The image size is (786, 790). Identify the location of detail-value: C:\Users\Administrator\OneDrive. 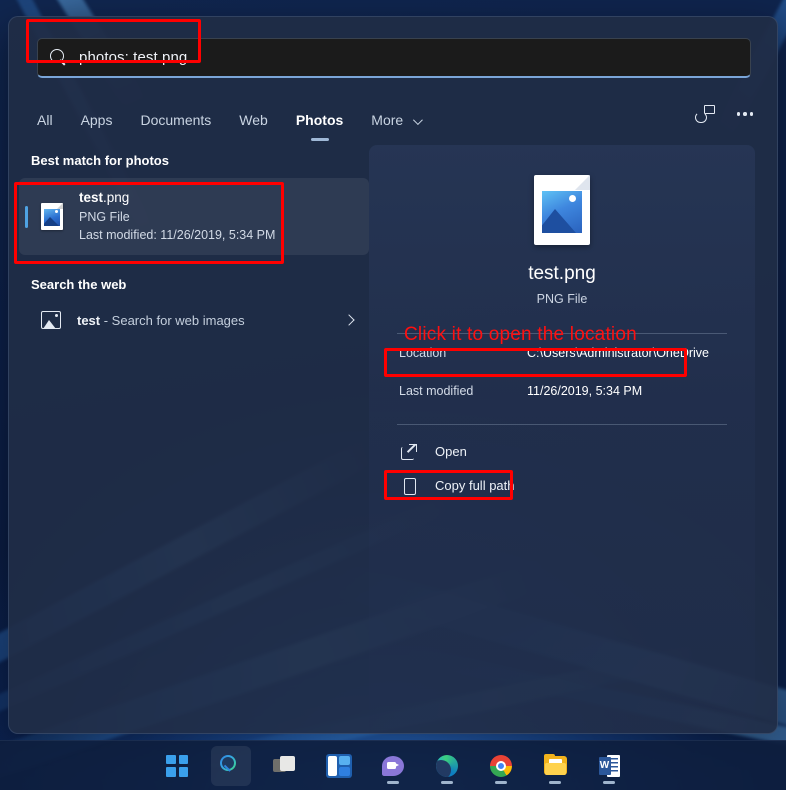
(618, 352).